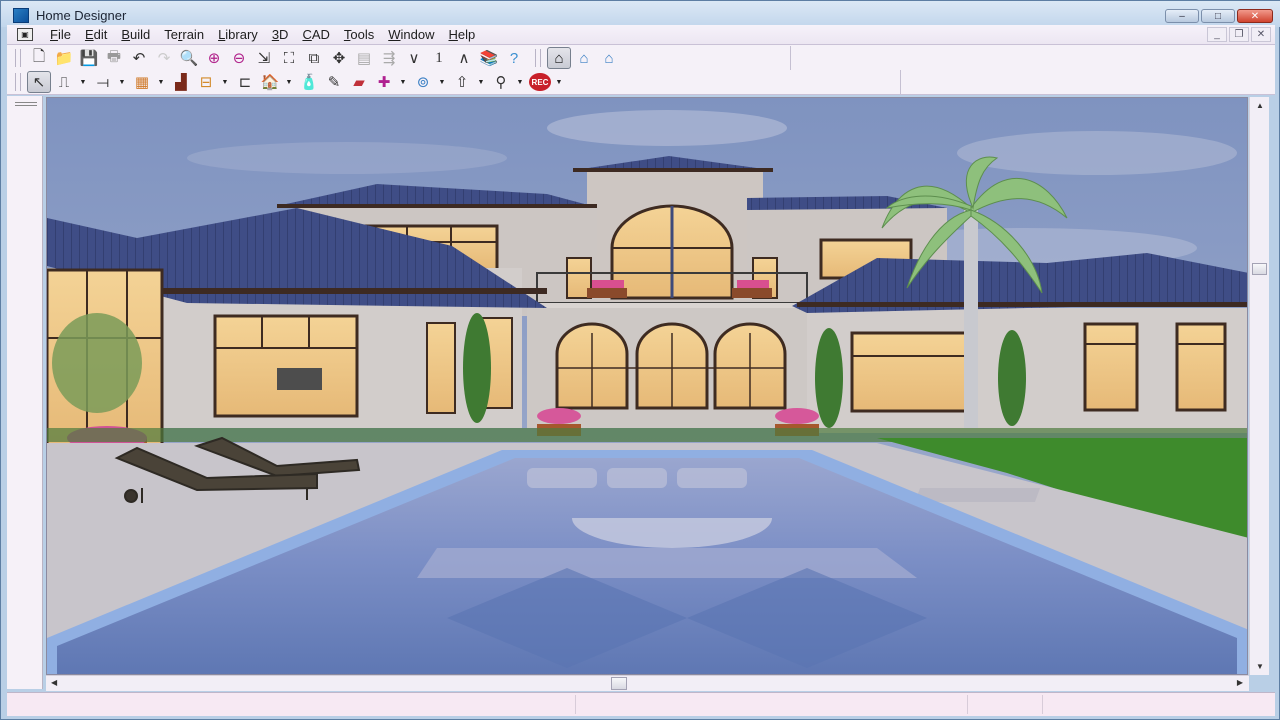  Describe the element at coordinates (1259, 269) in the screenshot. I see `vertical-scroll-thumb` at that location.